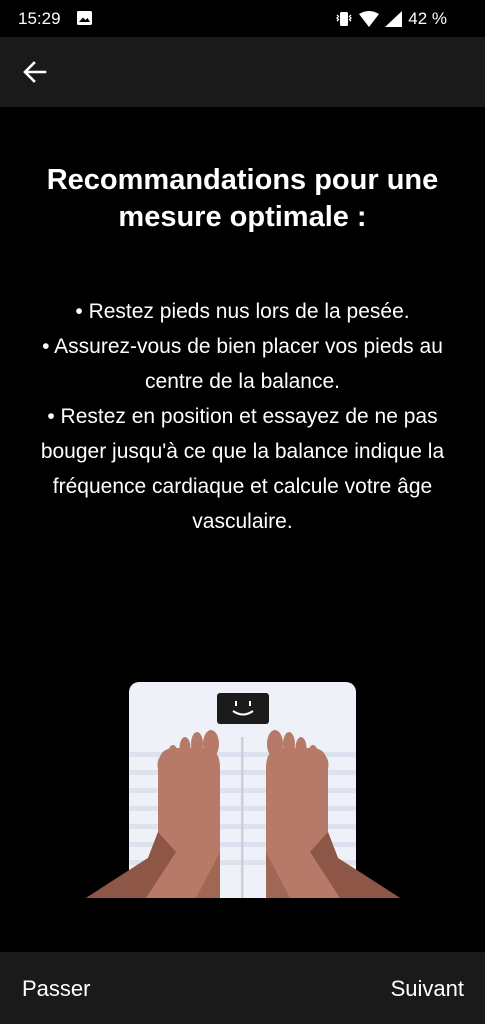 The height and width of the screenshot is (1024, 485). I want to click on vibrate-icon, so click(344, 19).